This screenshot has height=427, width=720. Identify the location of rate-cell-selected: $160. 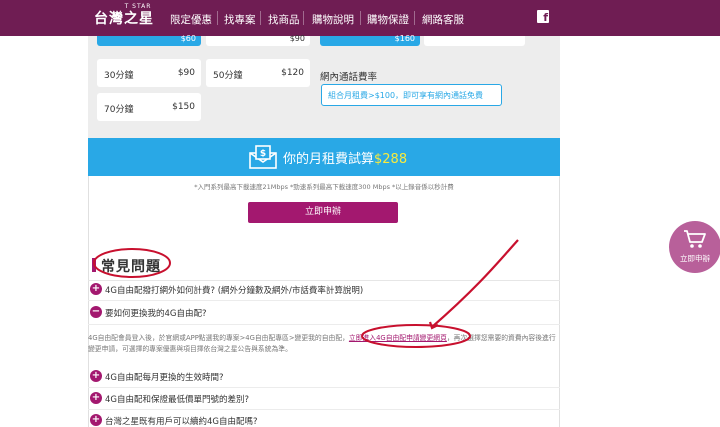
(370, 40).